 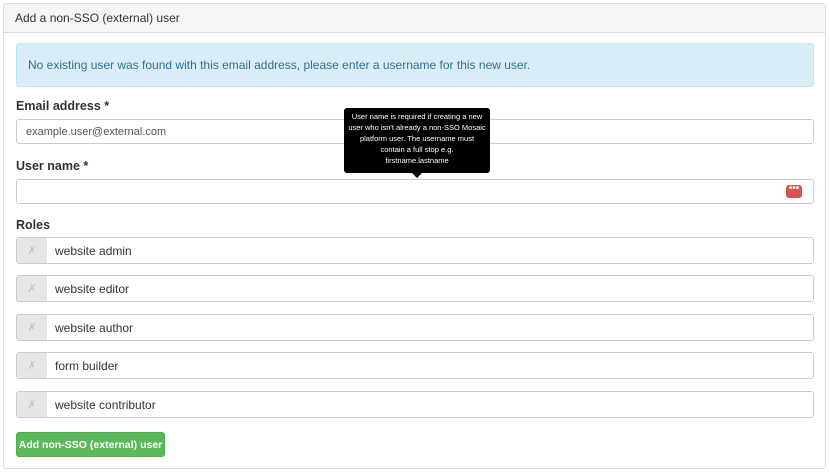 I want to click on add-user-button: Add non-SSO (external) user, so click(x=90, y=444).